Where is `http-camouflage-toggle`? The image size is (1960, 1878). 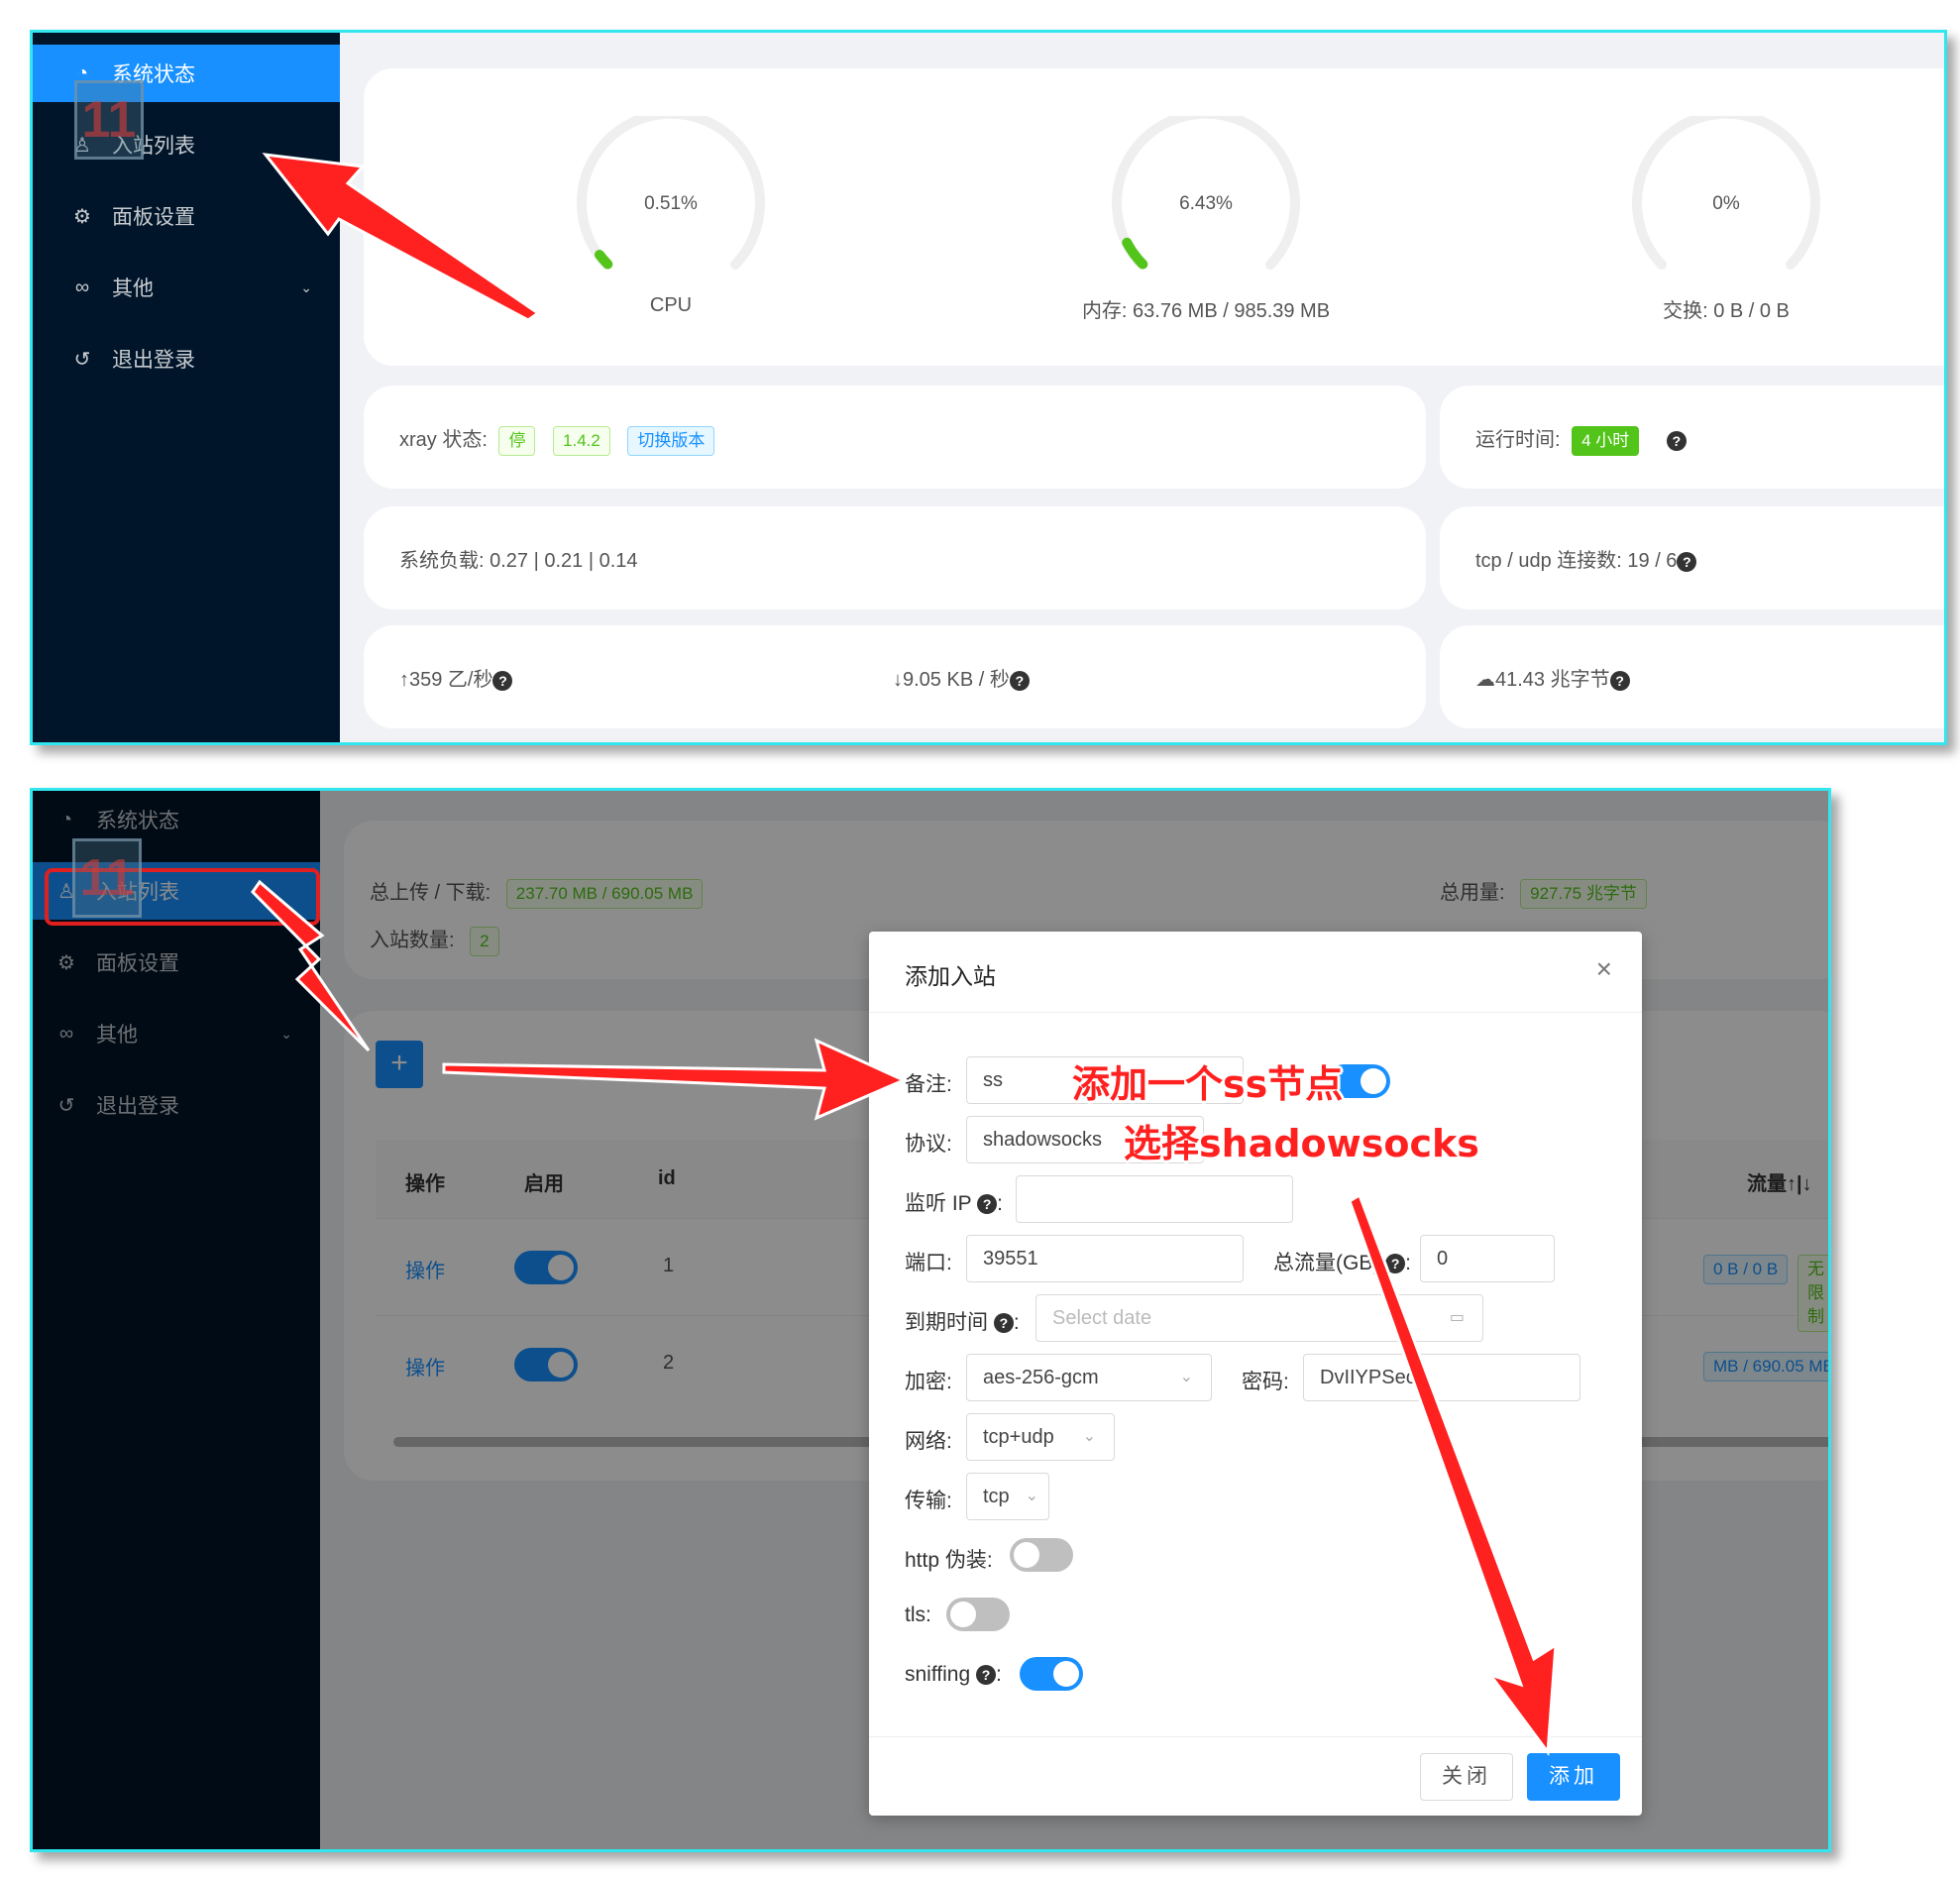
http-camouflage-toggle is located at coordinates (1041, 1555).